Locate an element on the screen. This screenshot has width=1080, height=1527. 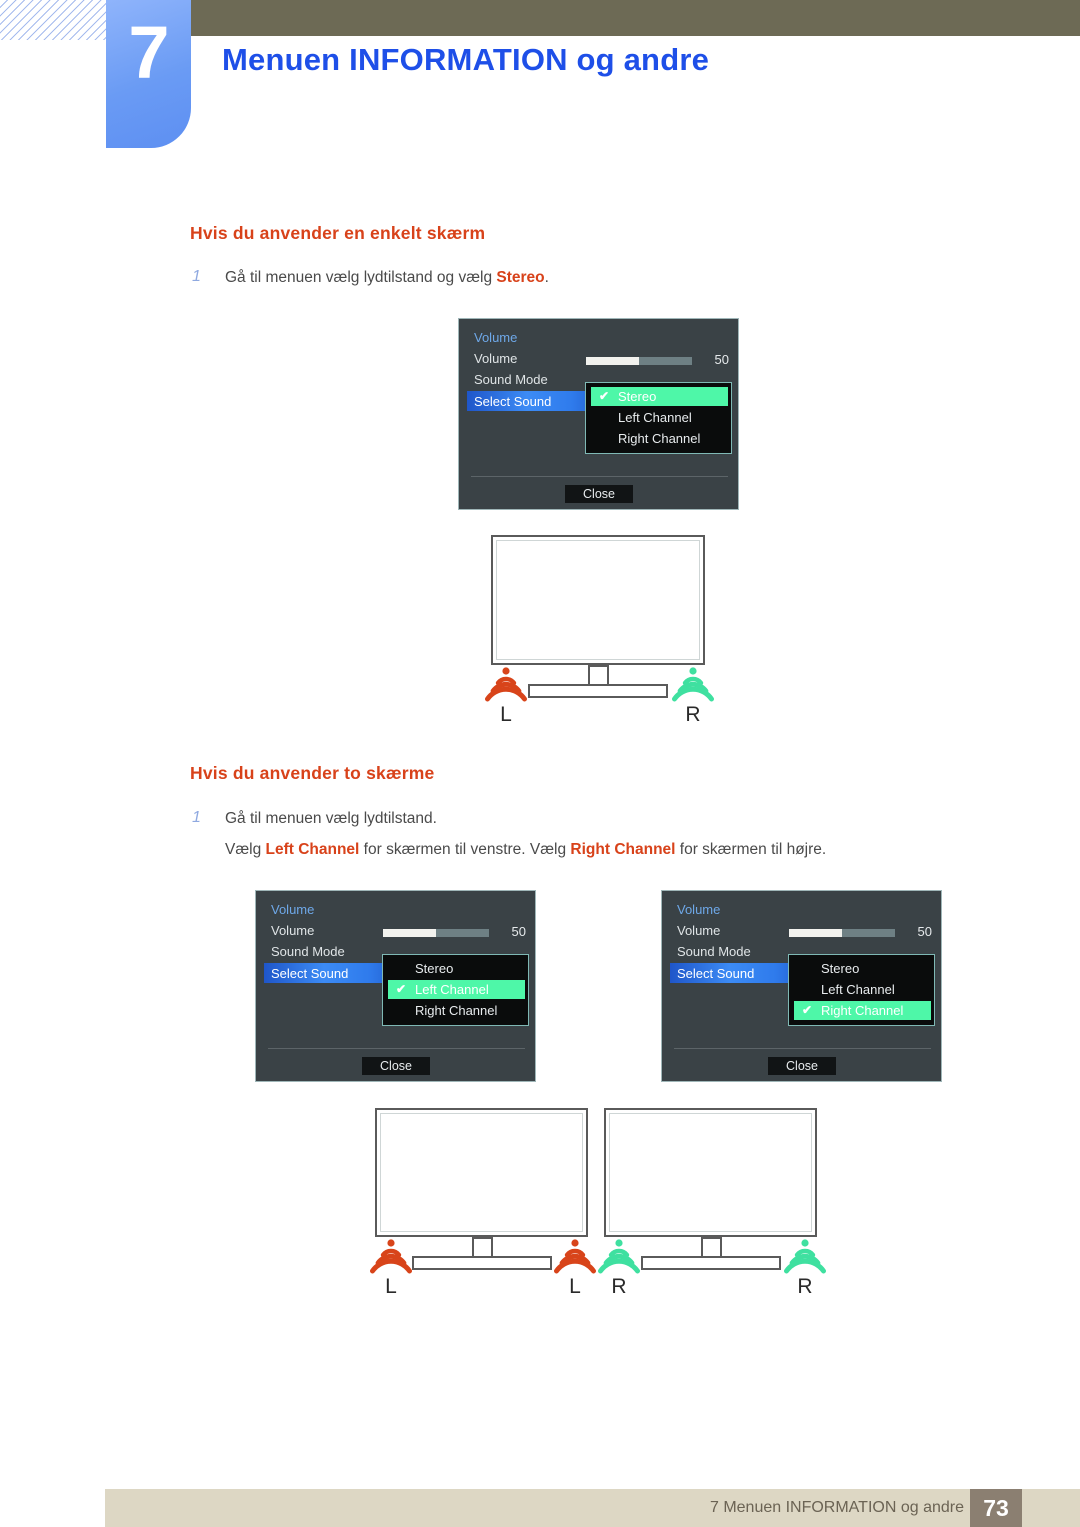
page-title: Menuen INFORMATION og andre is located at coordinates (466, 59).